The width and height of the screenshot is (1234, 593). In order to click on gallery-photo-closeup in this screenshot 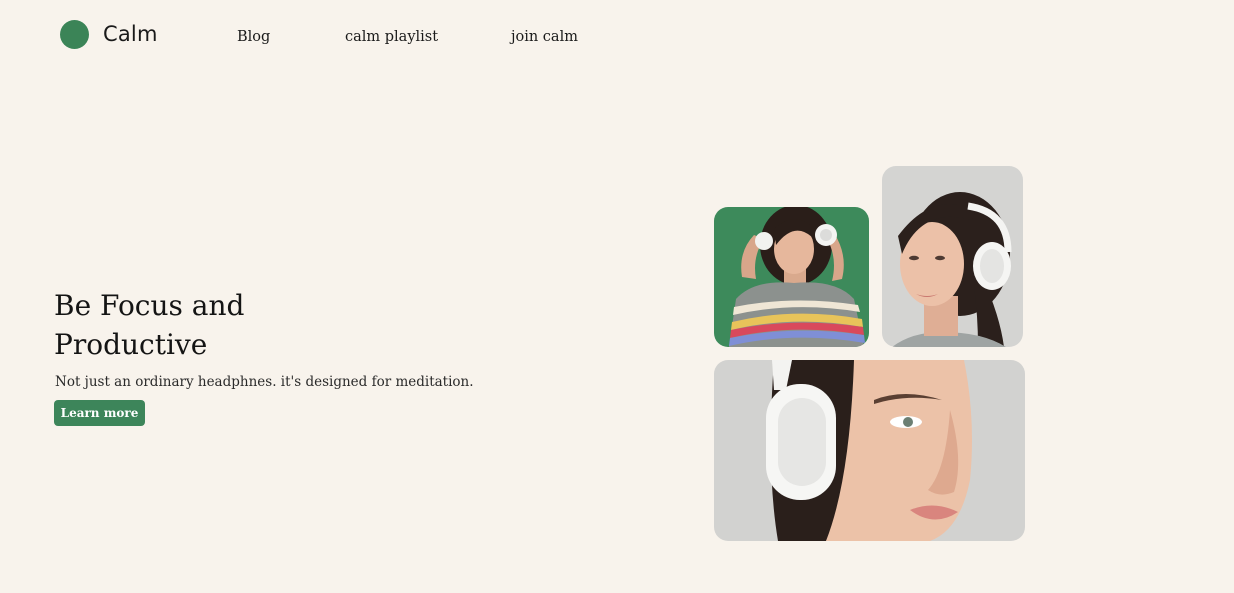, I will do `click(869, 450)`.